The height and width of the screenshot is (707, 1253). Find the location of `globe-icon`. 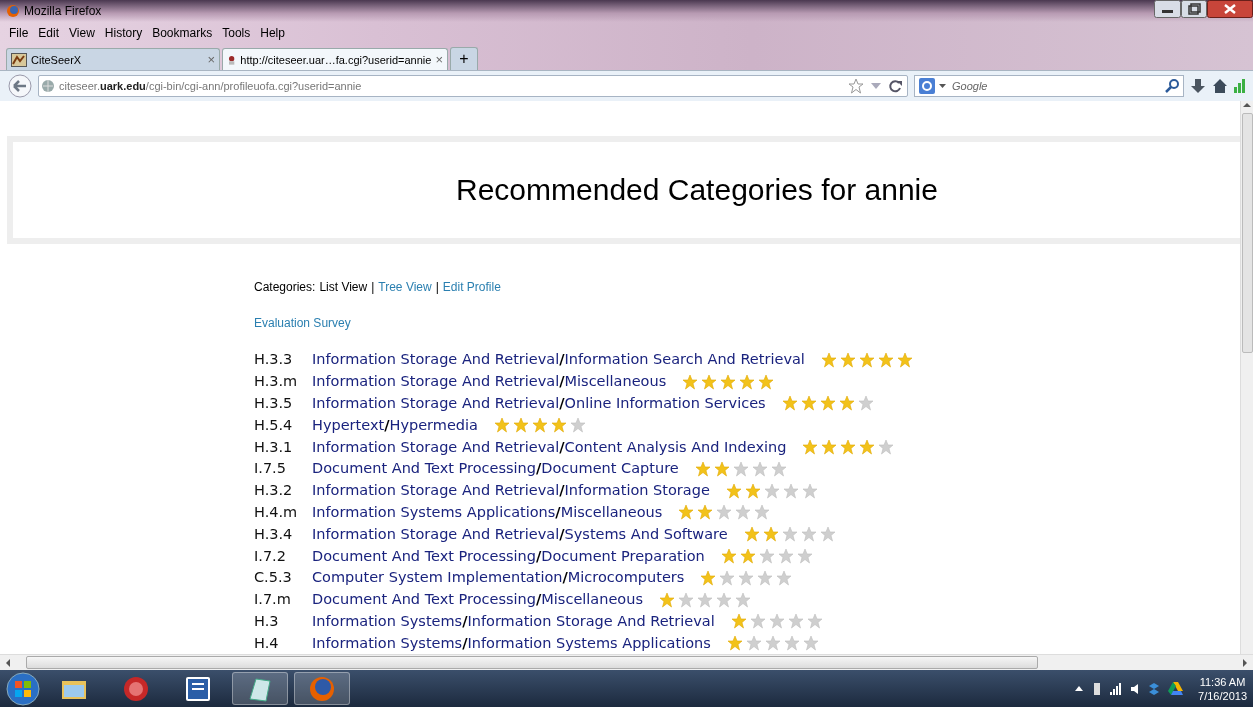

globe-icon is located at coordinates (48, 86).